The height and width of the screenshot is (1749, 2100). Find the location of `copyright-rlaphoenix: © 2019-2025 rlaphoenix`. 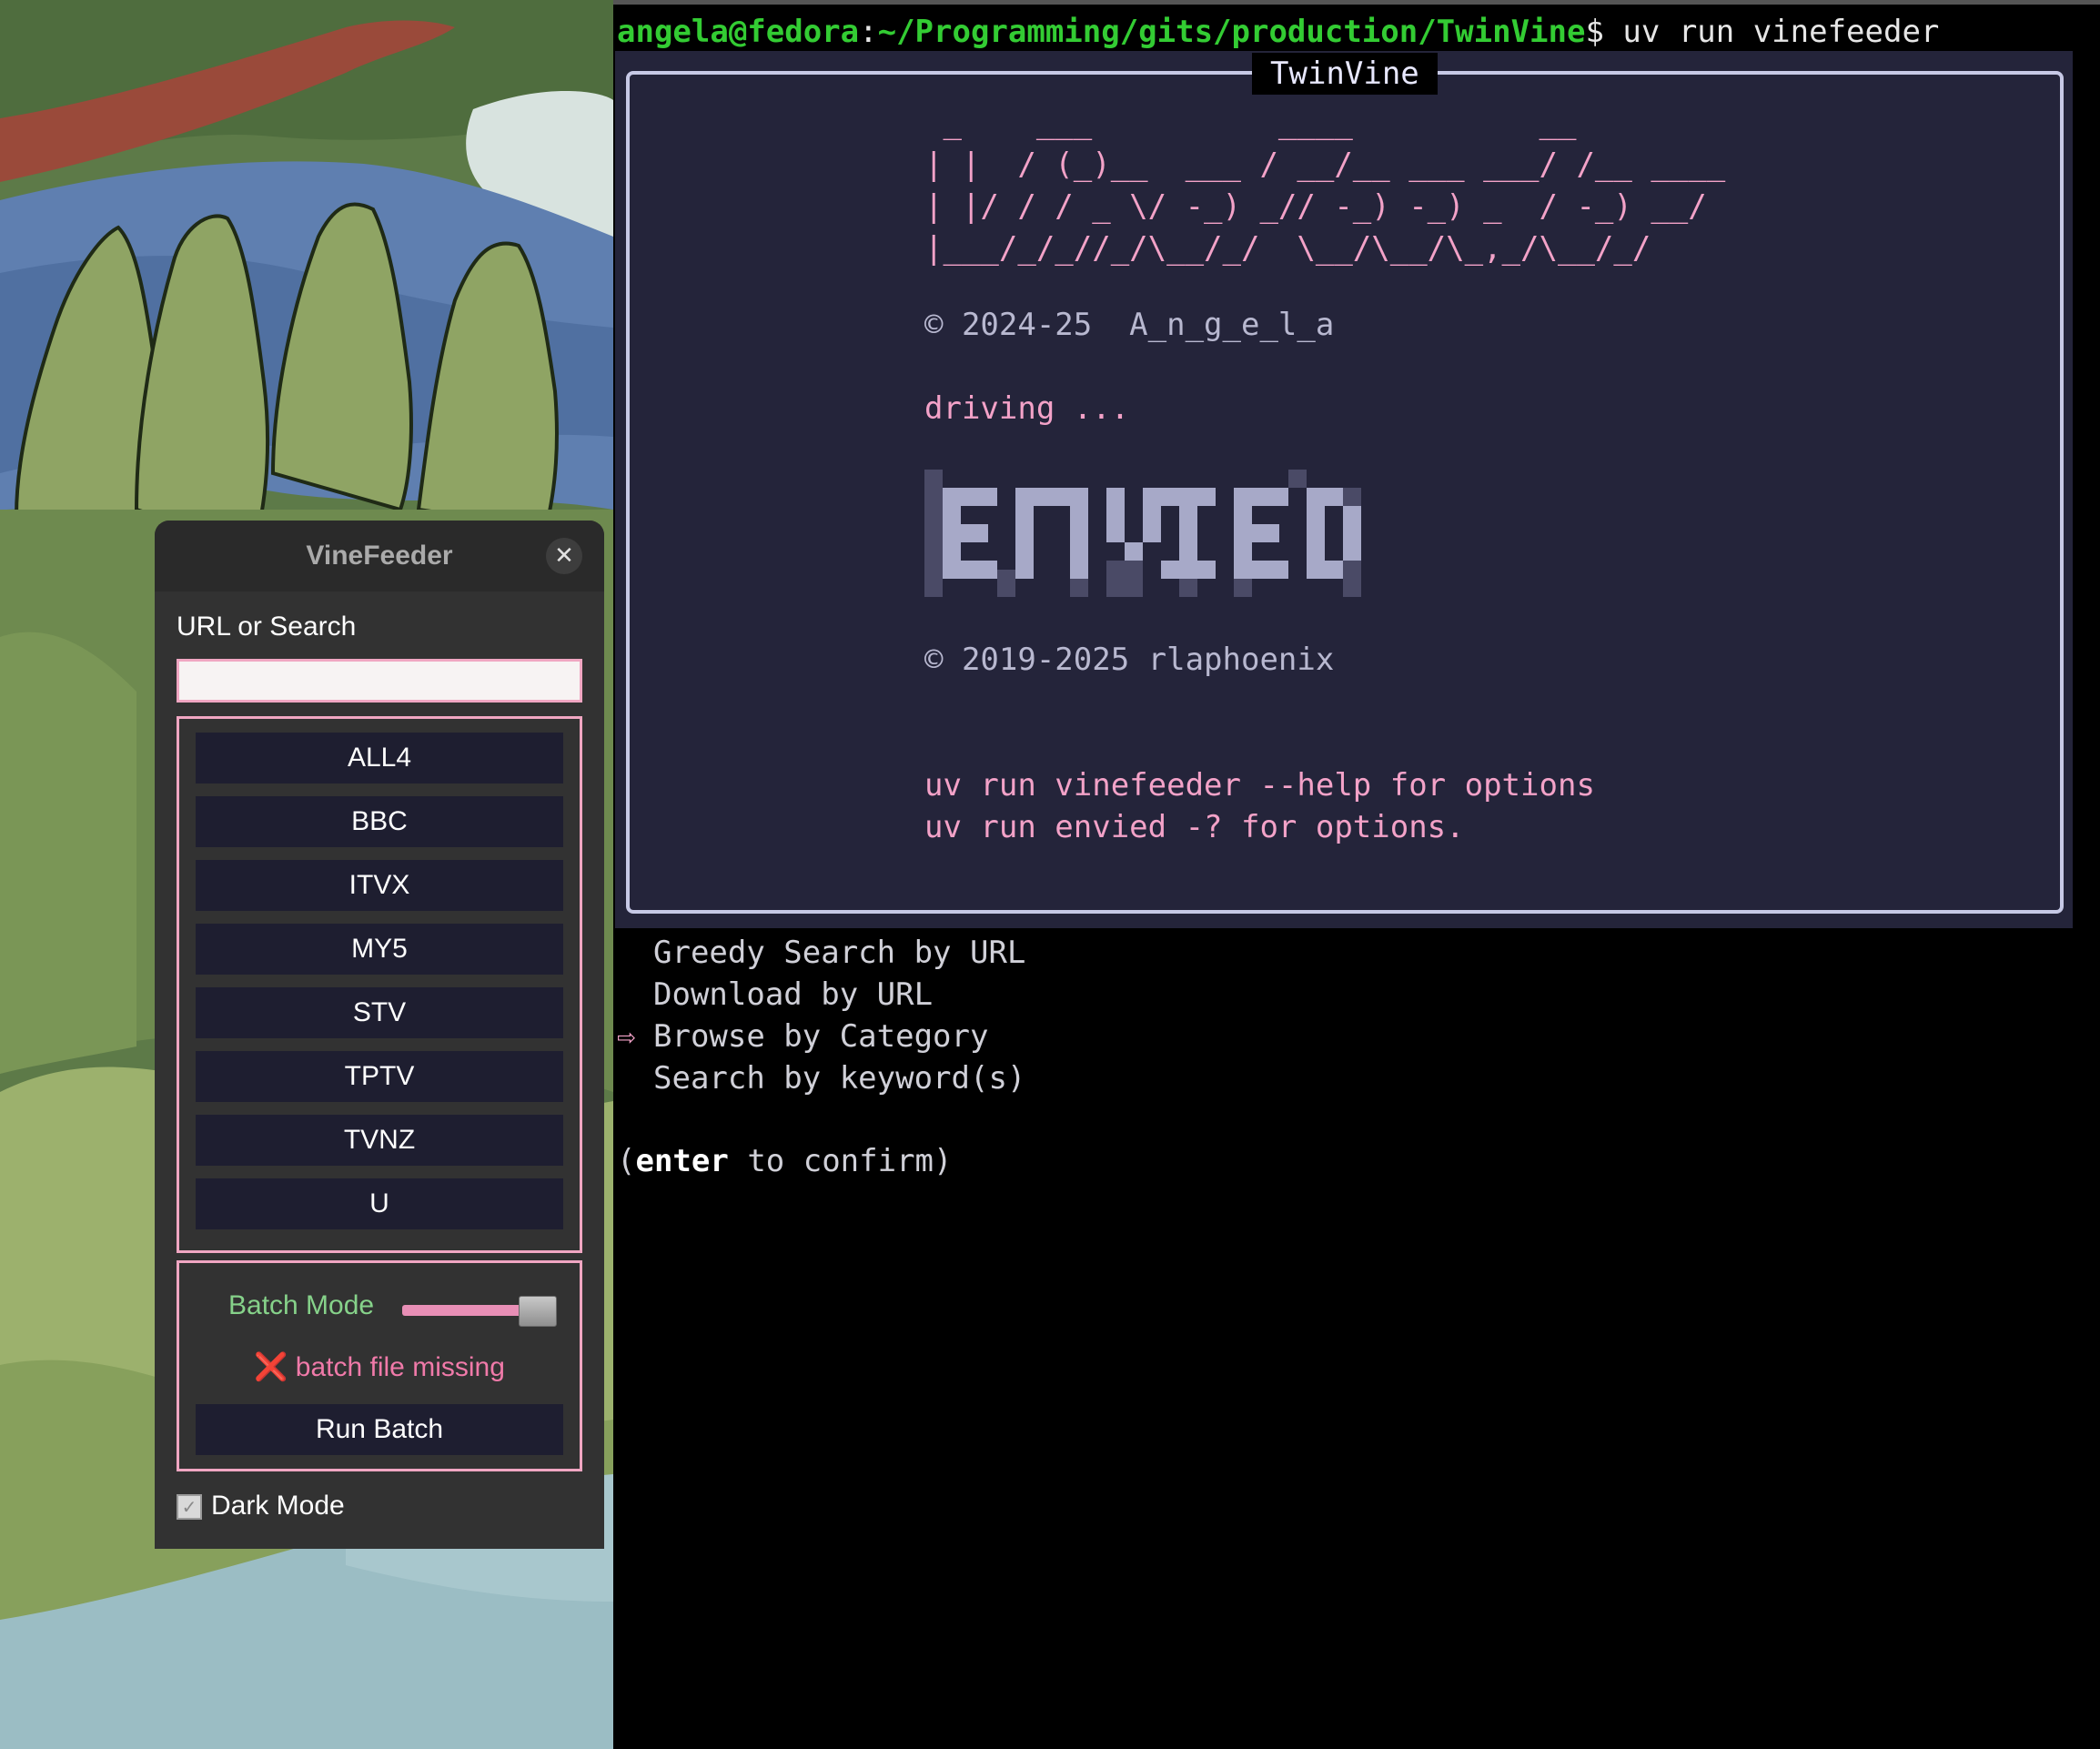

copyright-rlaphoenix: © 2019-2025 rlaphoenix is located at coordinates (1129, 660).